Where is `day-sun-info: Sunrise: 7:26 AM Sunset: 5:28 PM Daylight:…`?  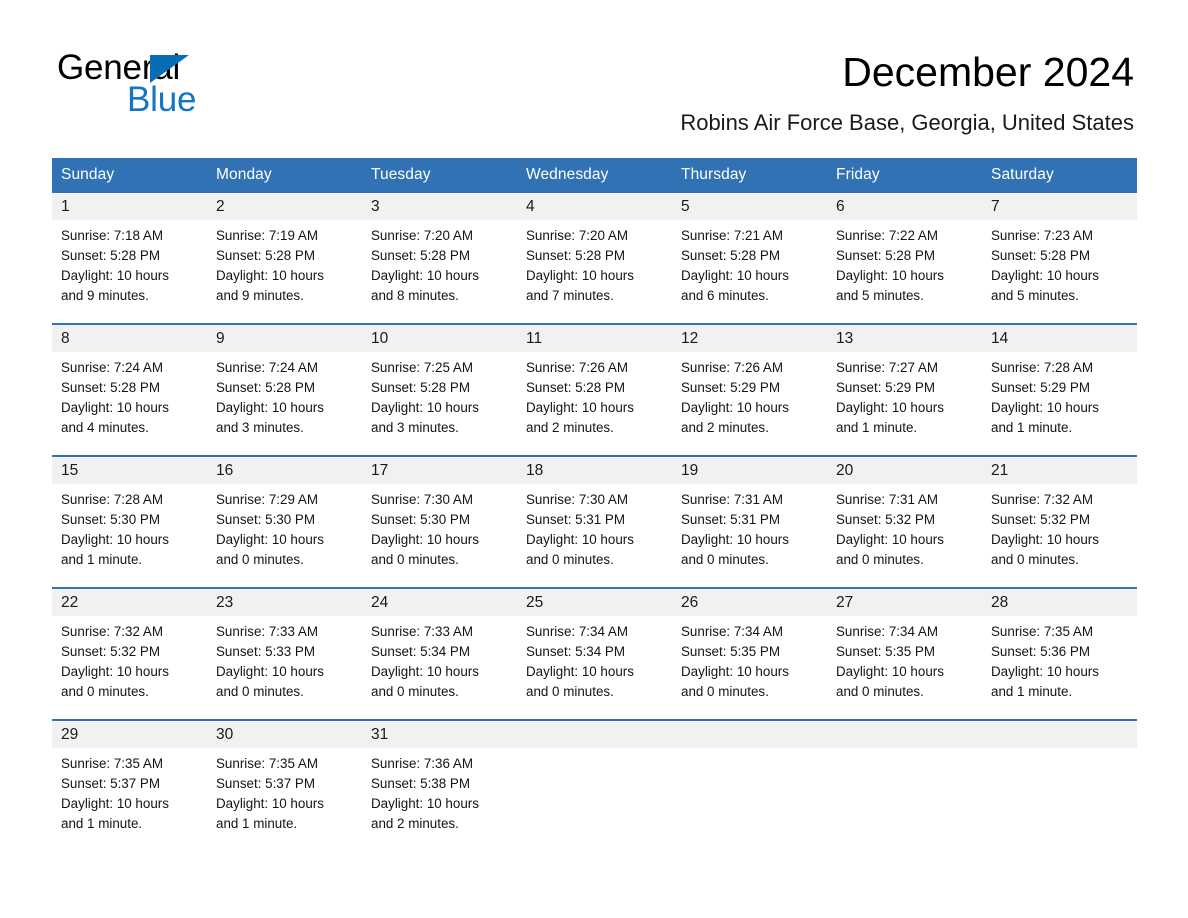
day-sun-info: Sunrise: 7:26 AM Sunset: 5:28 PM Daylight:… is located at coordinates (594, 398).